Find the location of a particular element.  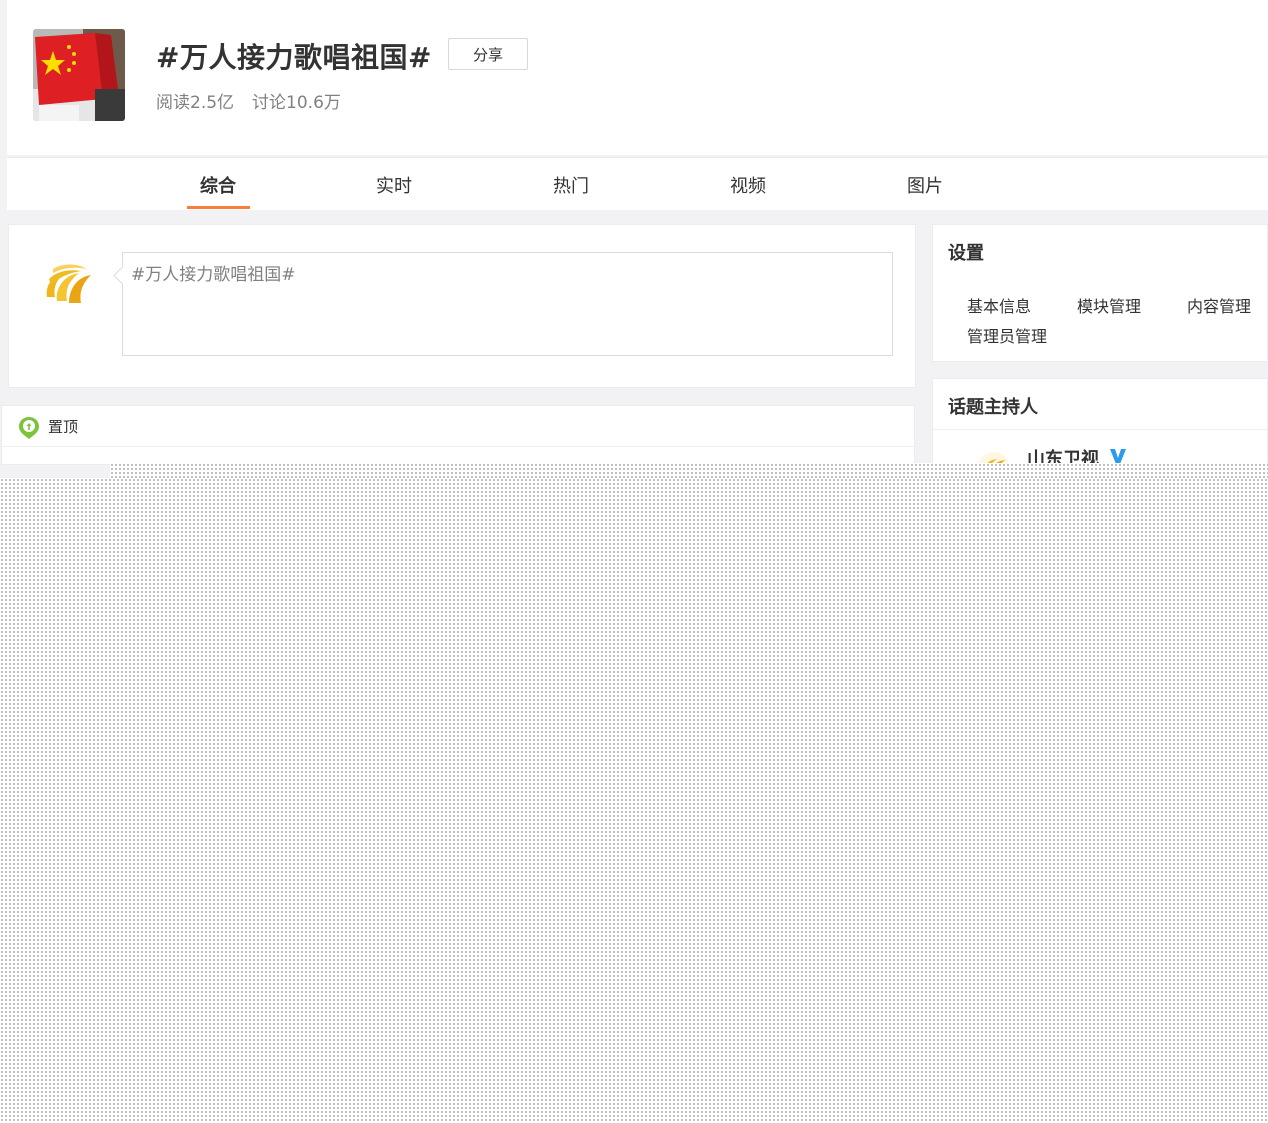

tab-video: 视频 is located at coordinates (748, 185).